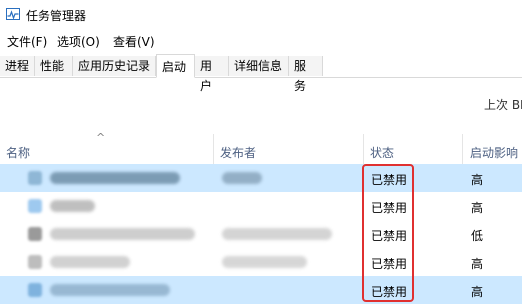 The height and width of the screenshot is (305, 522). I want to click on task-manager-icon, so click(13, 14).